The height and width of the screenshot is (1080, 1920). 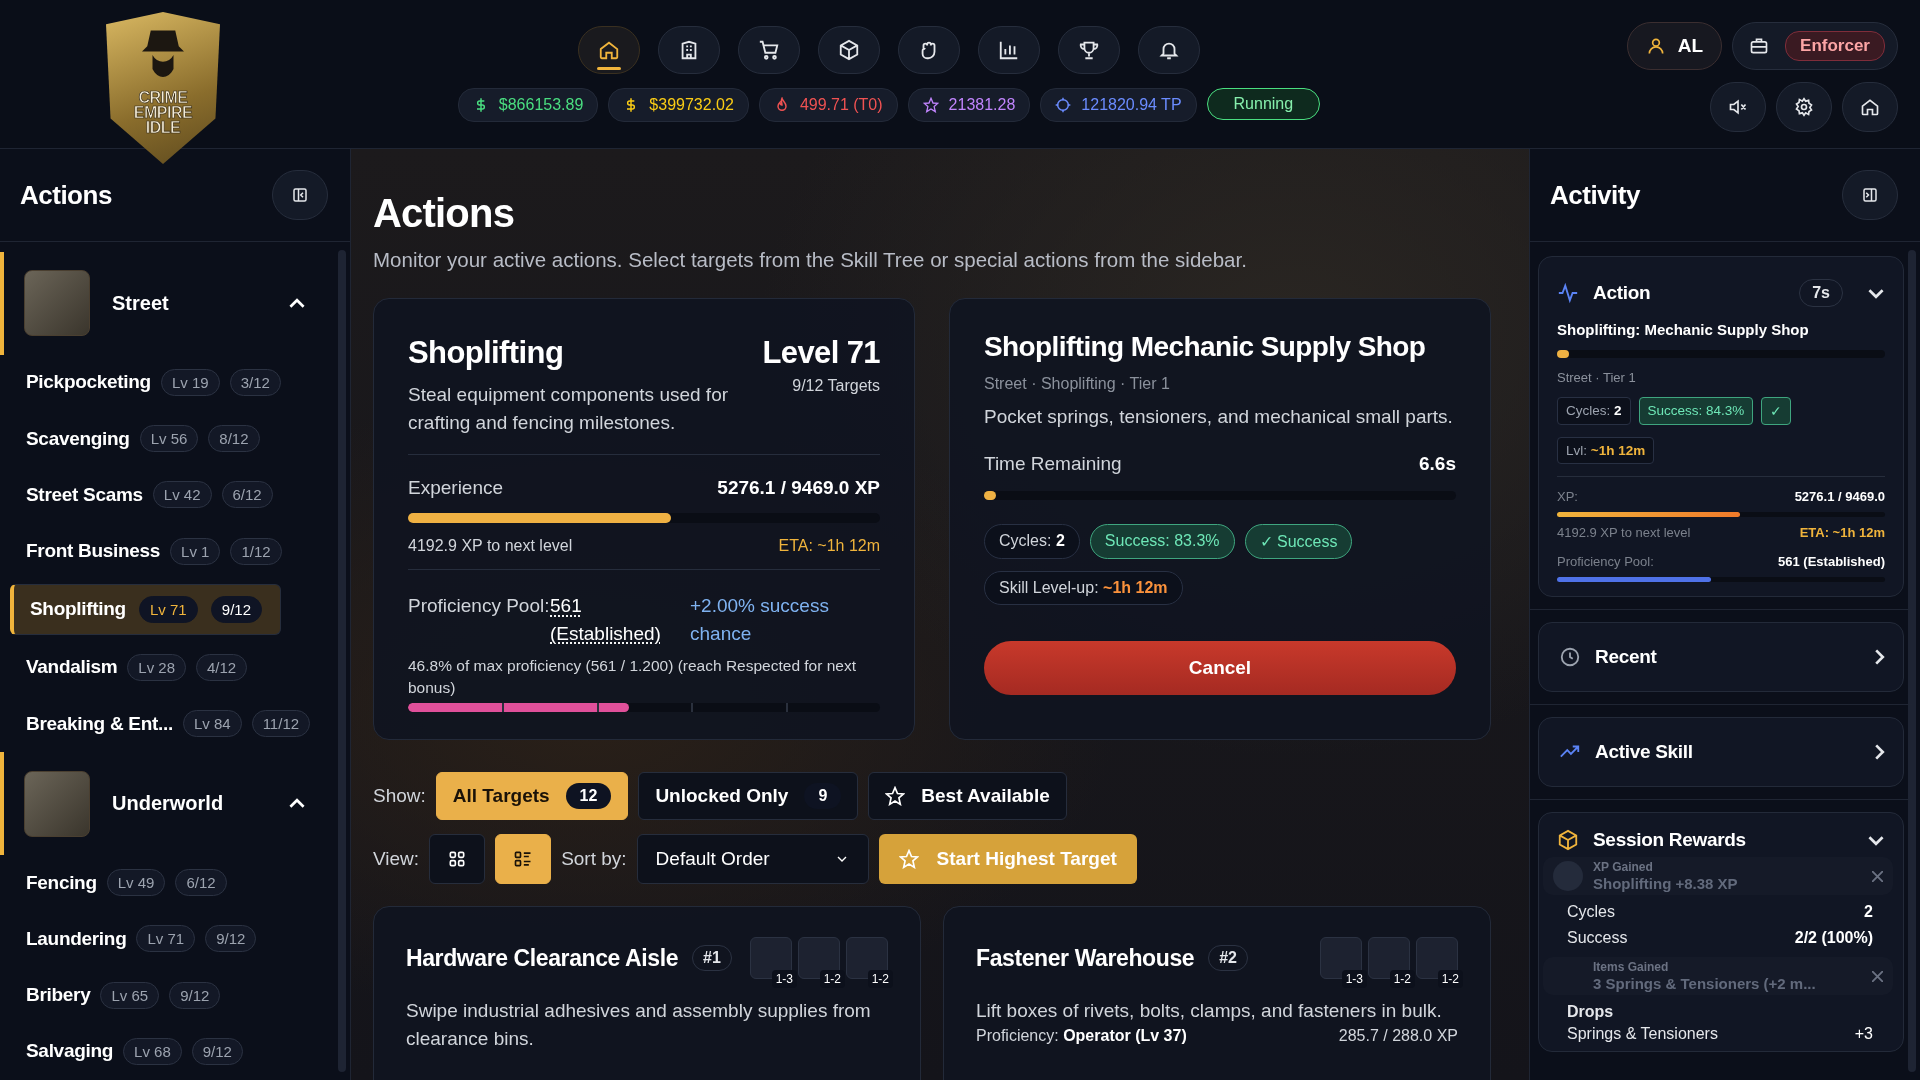 I want to click on pool-label: Proficiency Pool:, so click(x=1605, y=561).